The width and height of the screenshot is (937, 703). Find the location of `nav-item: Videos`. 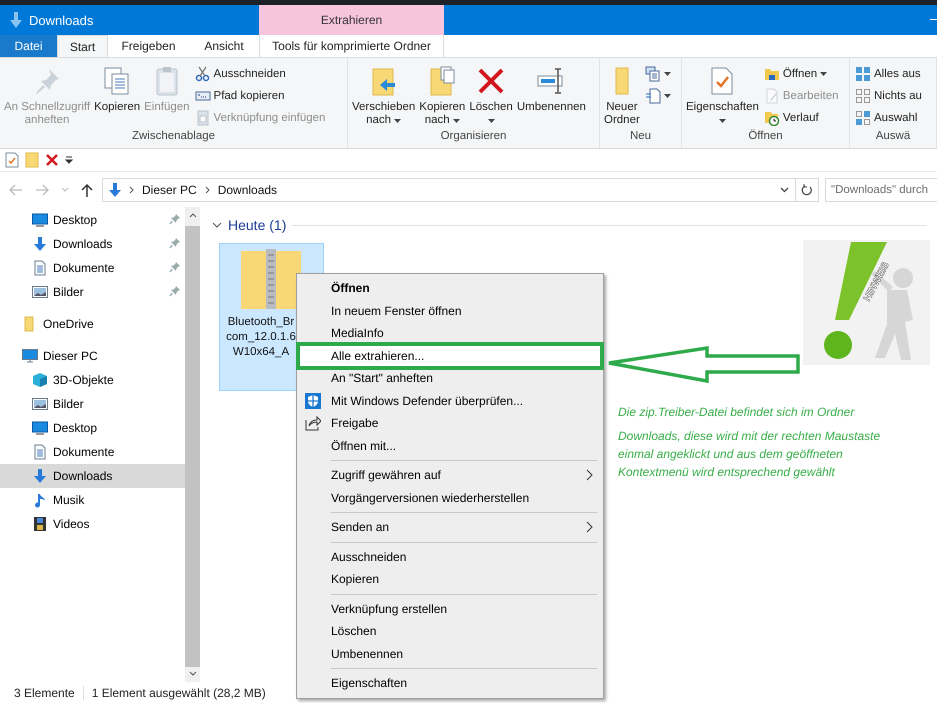

nav-item: Videos is located at coordinates (92, 524).